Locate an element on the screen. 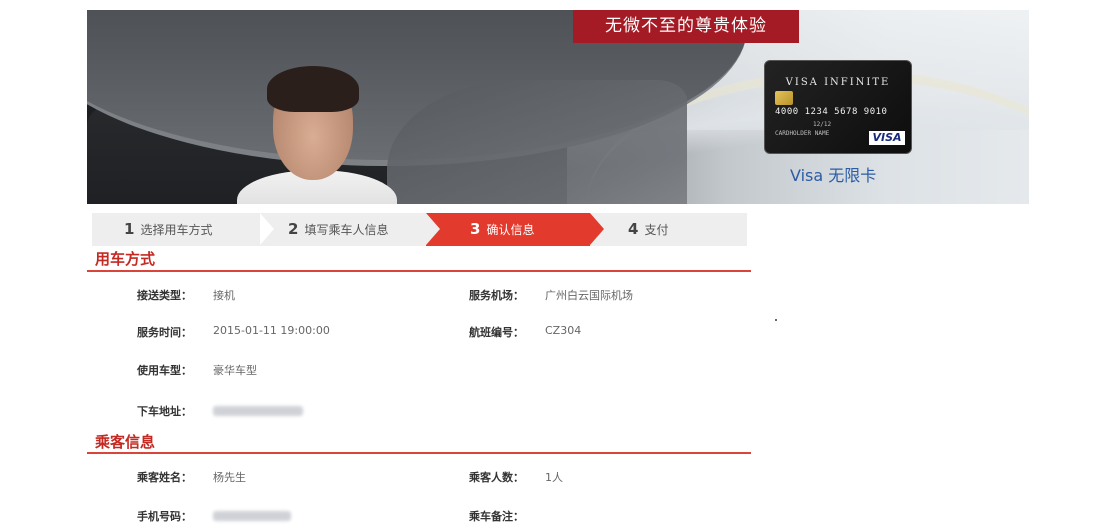 This screenshot has height=530, width=1115. step-number: 2 is located at coordinates (293, 229).